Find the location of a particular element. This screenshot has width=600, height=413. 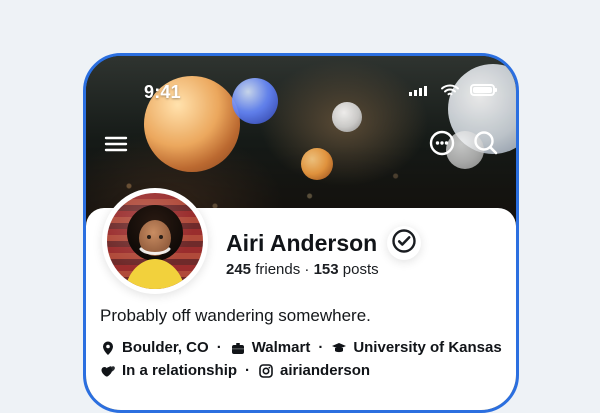

menu-button is located at coordinates (116, 146).